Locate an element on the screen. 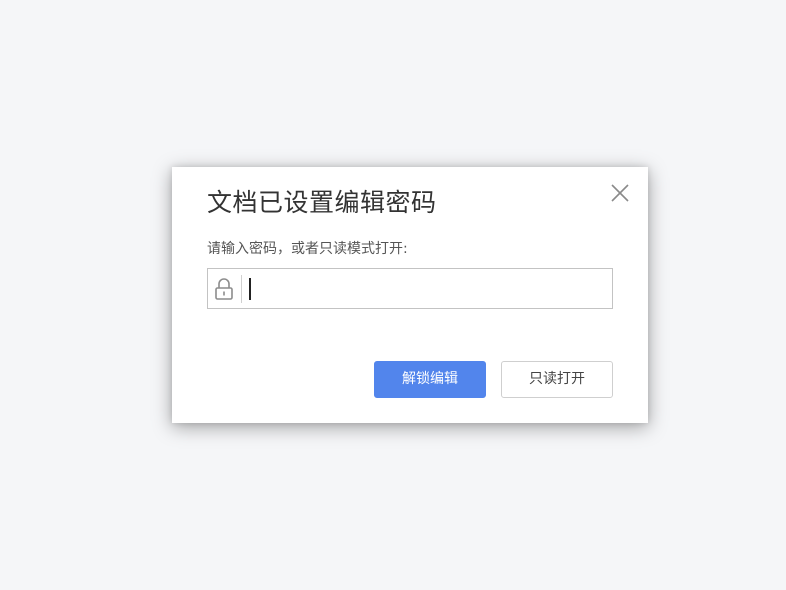 The height and width of the screenshot is (590, 786). unlock-edit-button: 解锁编辑 is located at coordinates (430, 379).